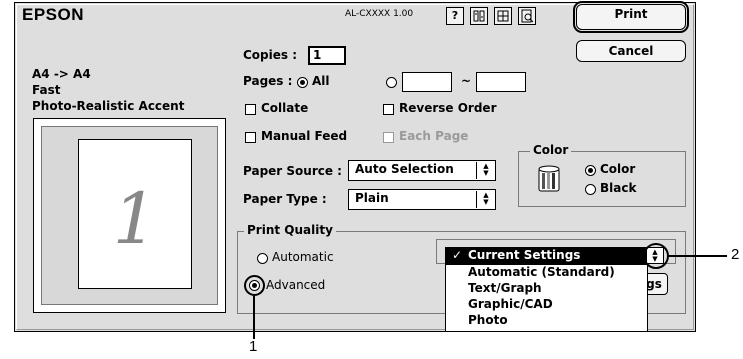 This screenshot has height=359, width=743. Describe the element at coordinates (268, 81) in the screenshot. I see `pages-label: Pages :` at that location.